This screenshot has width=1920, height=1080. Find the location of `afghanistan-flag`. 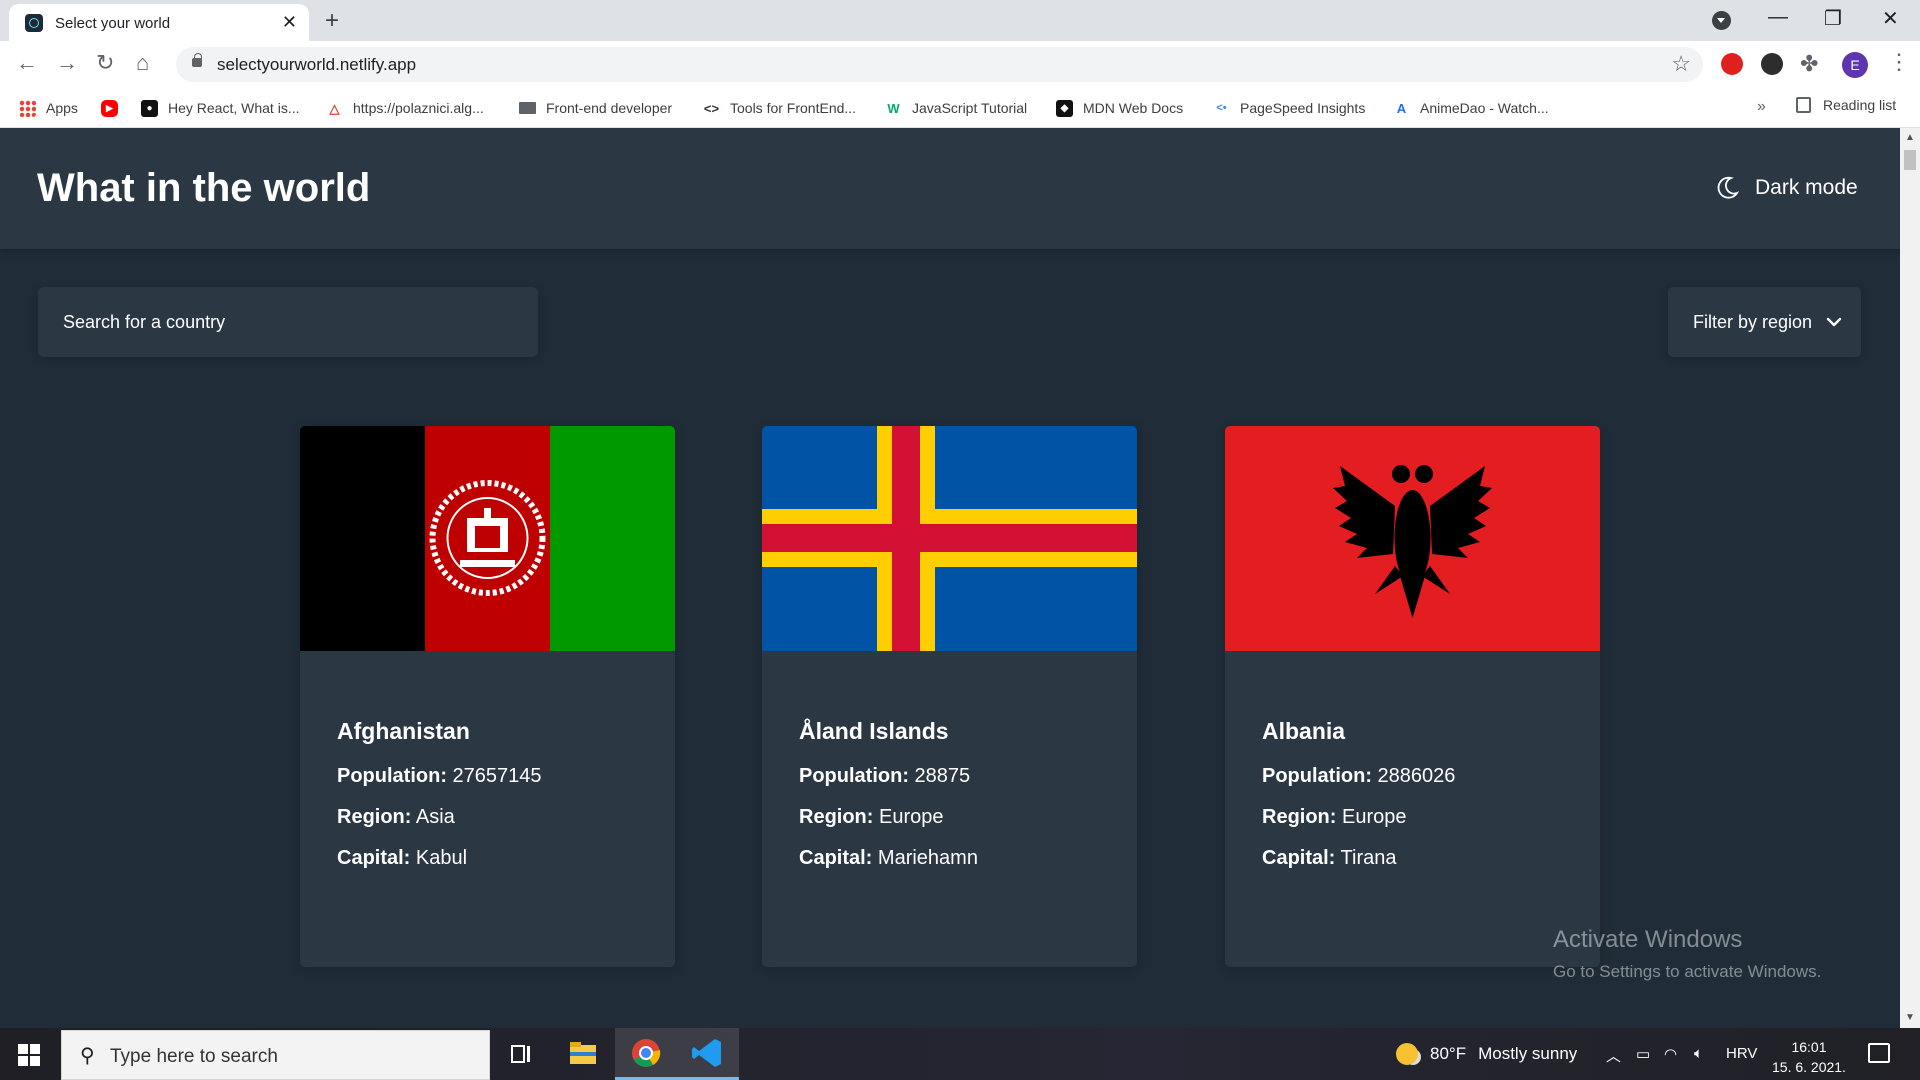

afghanistan-flag is located at coordinates (487, 538).